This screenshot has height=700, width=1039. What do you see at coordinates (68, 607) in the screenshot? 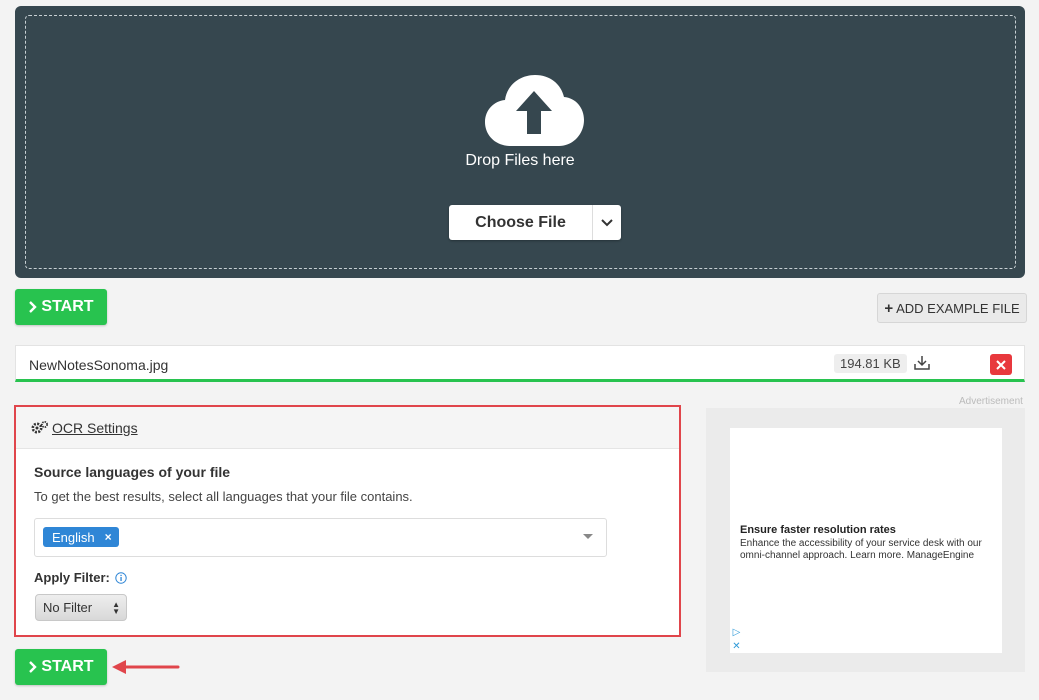
I see `filter-select-value: No Filter` at bounding box center [68, 607].